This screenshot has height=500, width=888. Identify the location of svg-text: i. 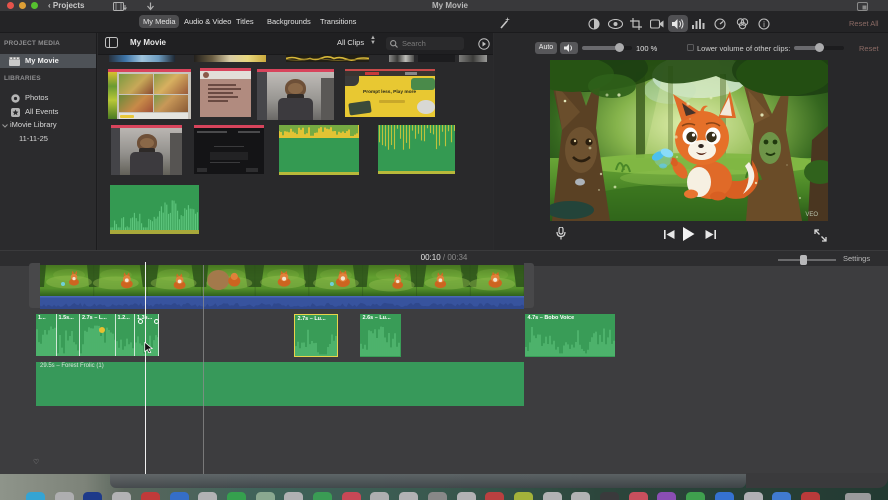
(764, 24).